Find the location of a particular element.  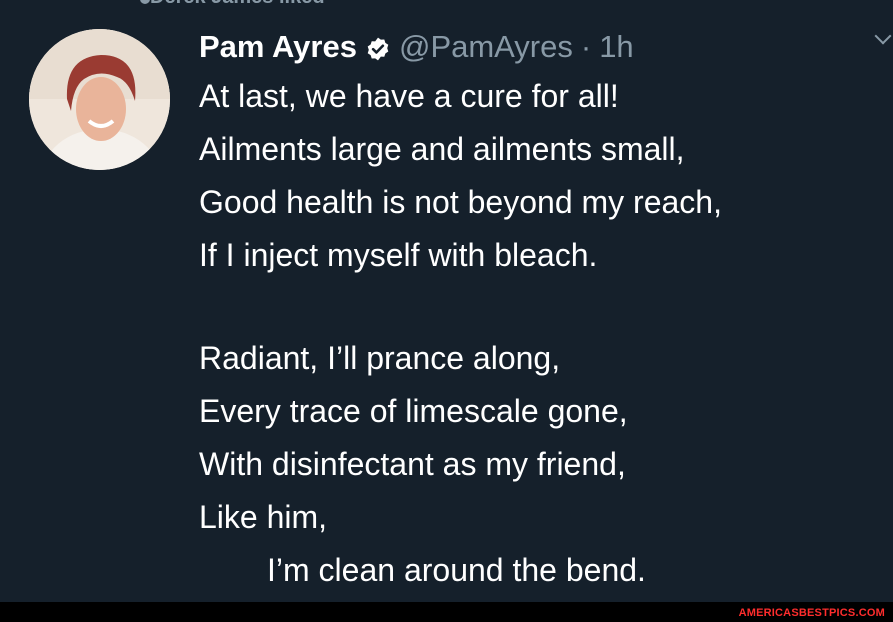

chevron-down-icon is located at coordinates (883, 36).